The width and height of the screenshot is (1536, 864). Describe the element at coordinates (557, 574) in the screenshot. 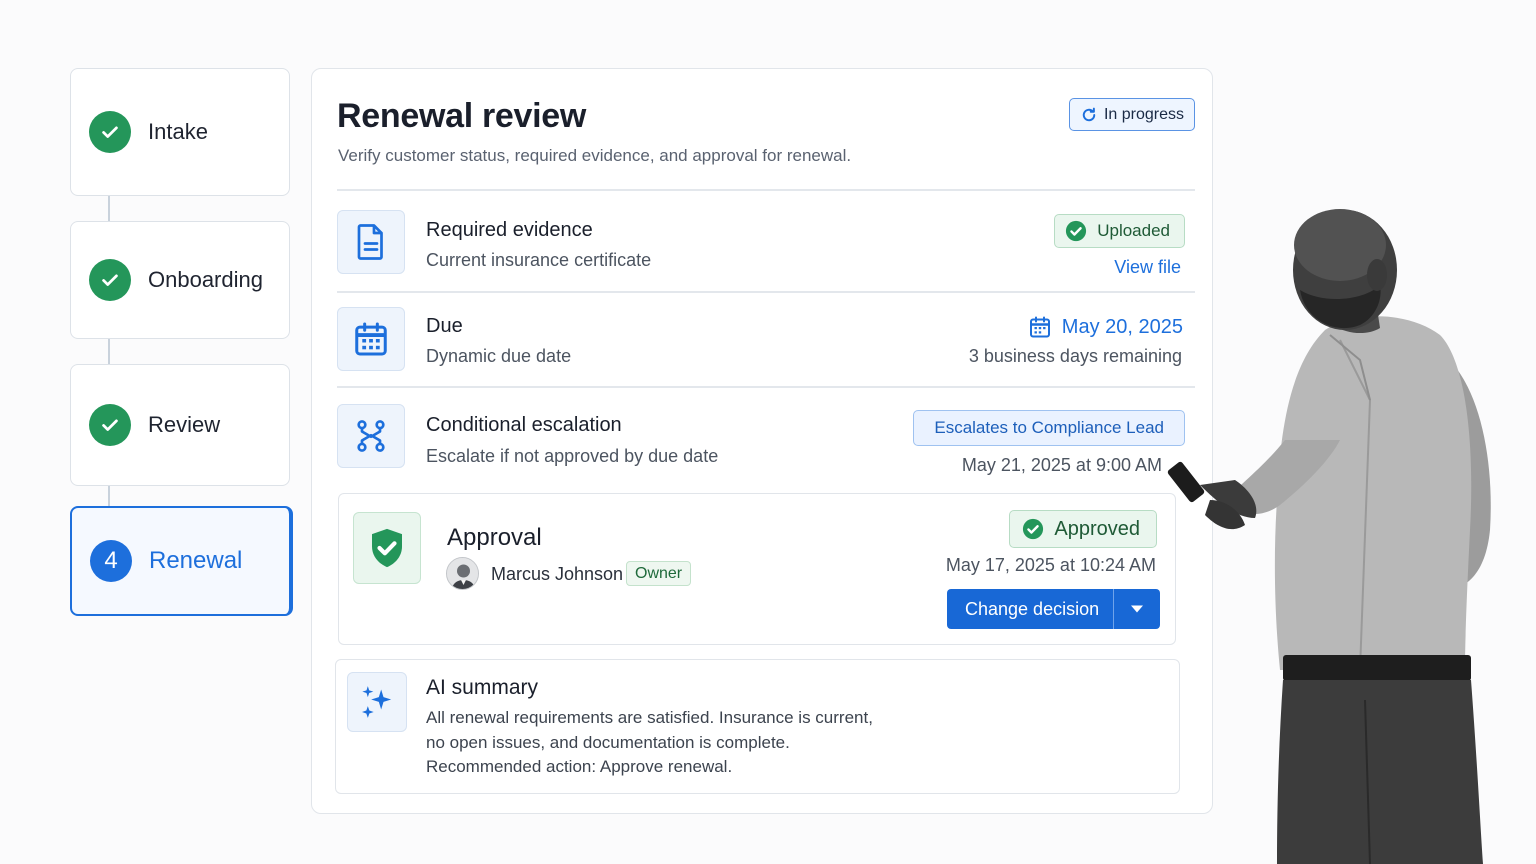

I see `approver-name: Marcus Johnson` at that location.